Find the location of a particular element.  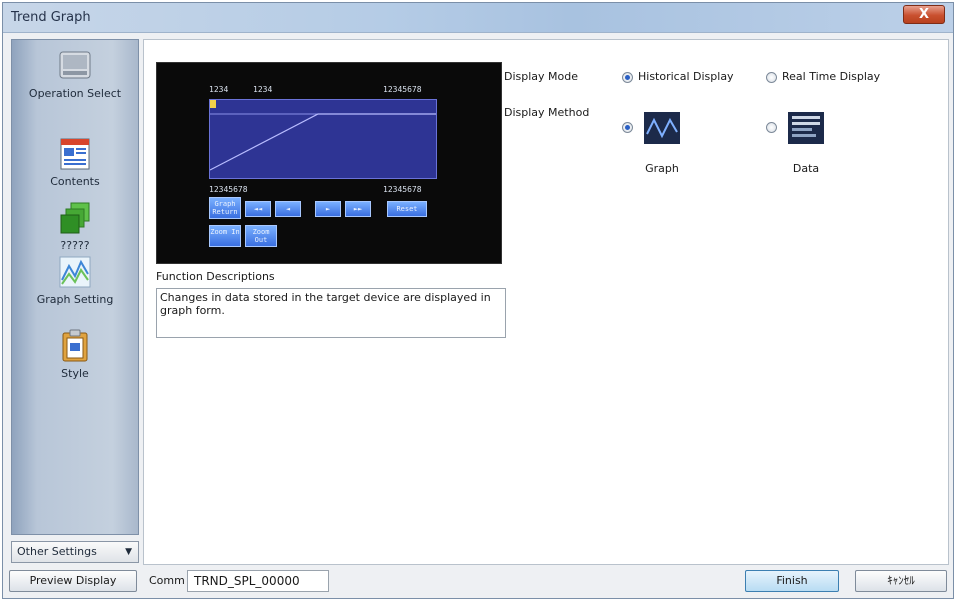

sidebar-item-contents: Contents is located at coordinates (75, 162).